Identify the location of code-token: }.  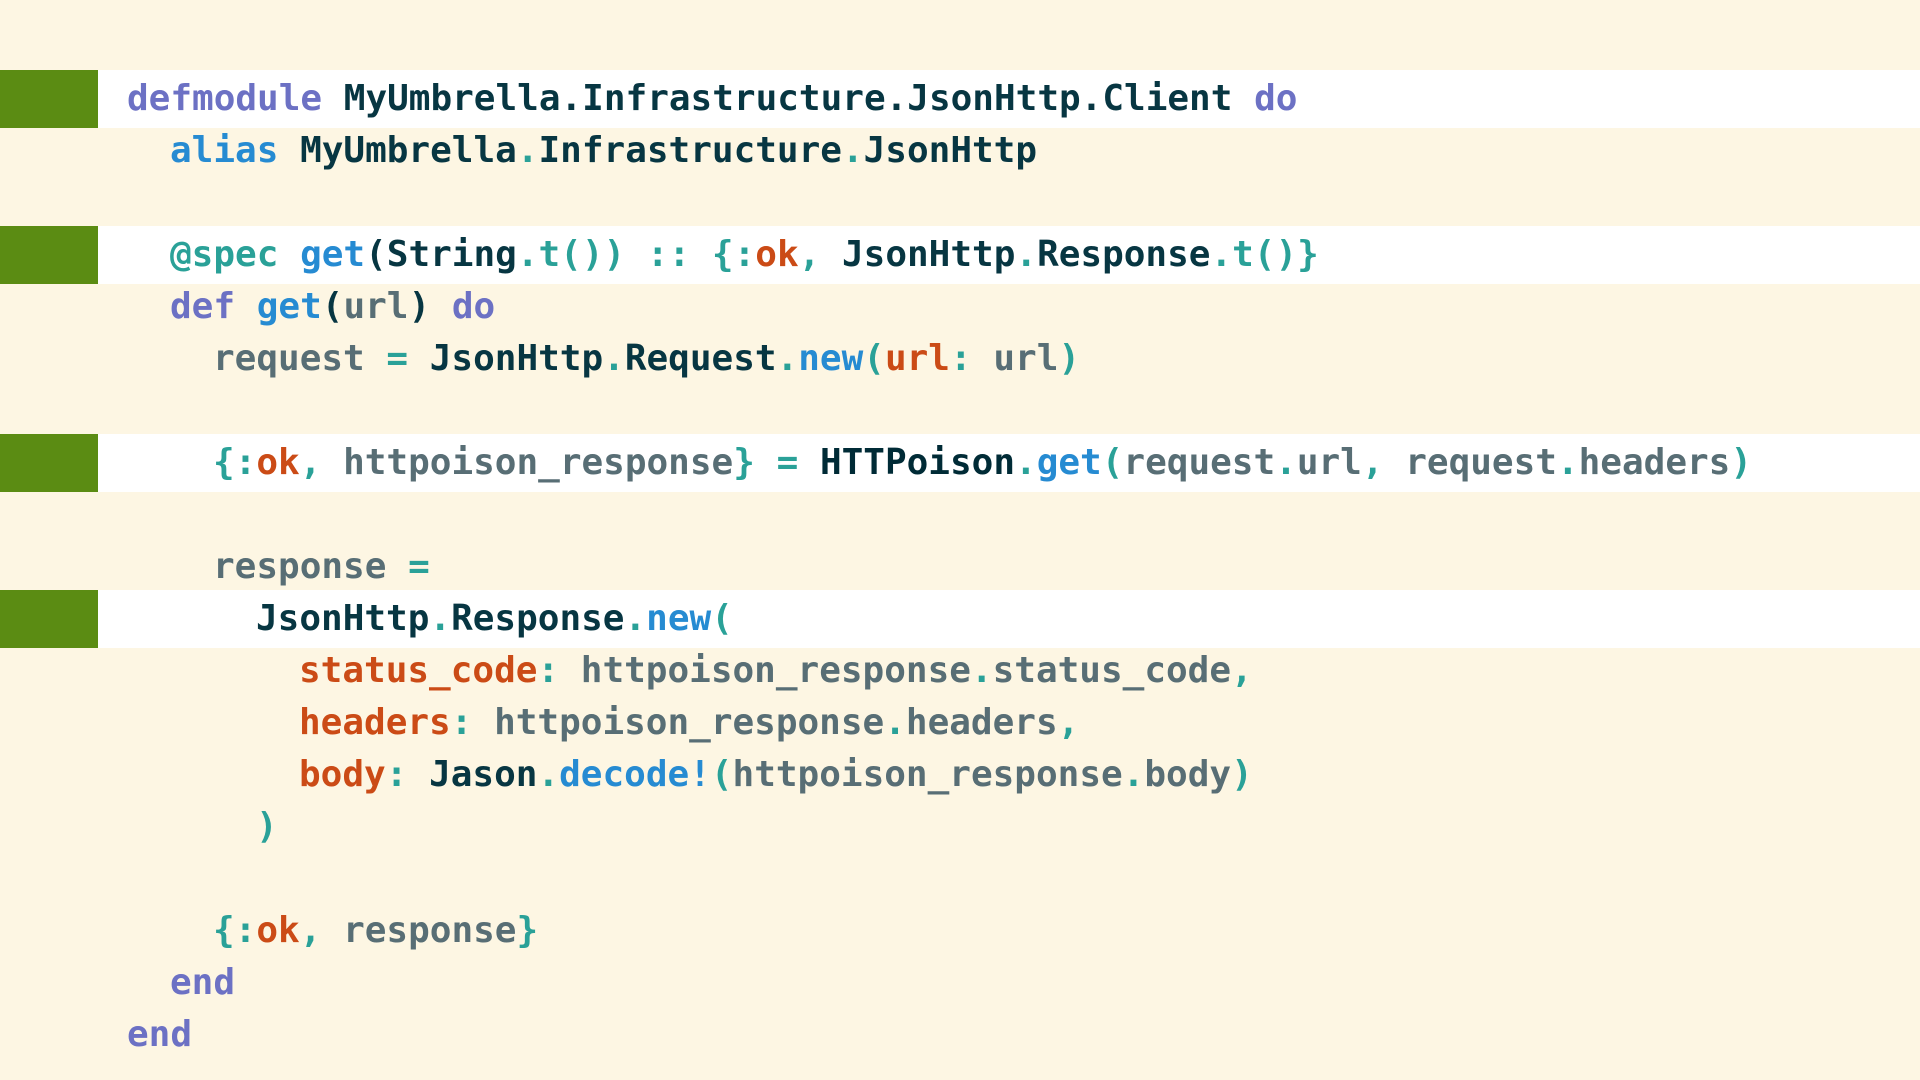
(744, 462).